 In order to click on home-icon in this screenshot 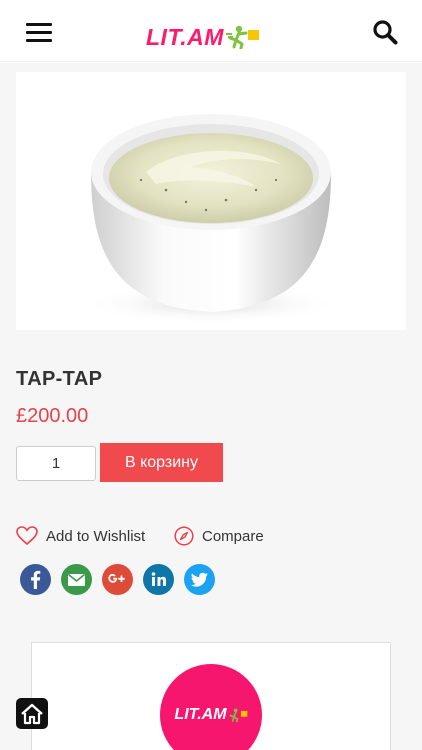, I will do `click(32, 713)`.